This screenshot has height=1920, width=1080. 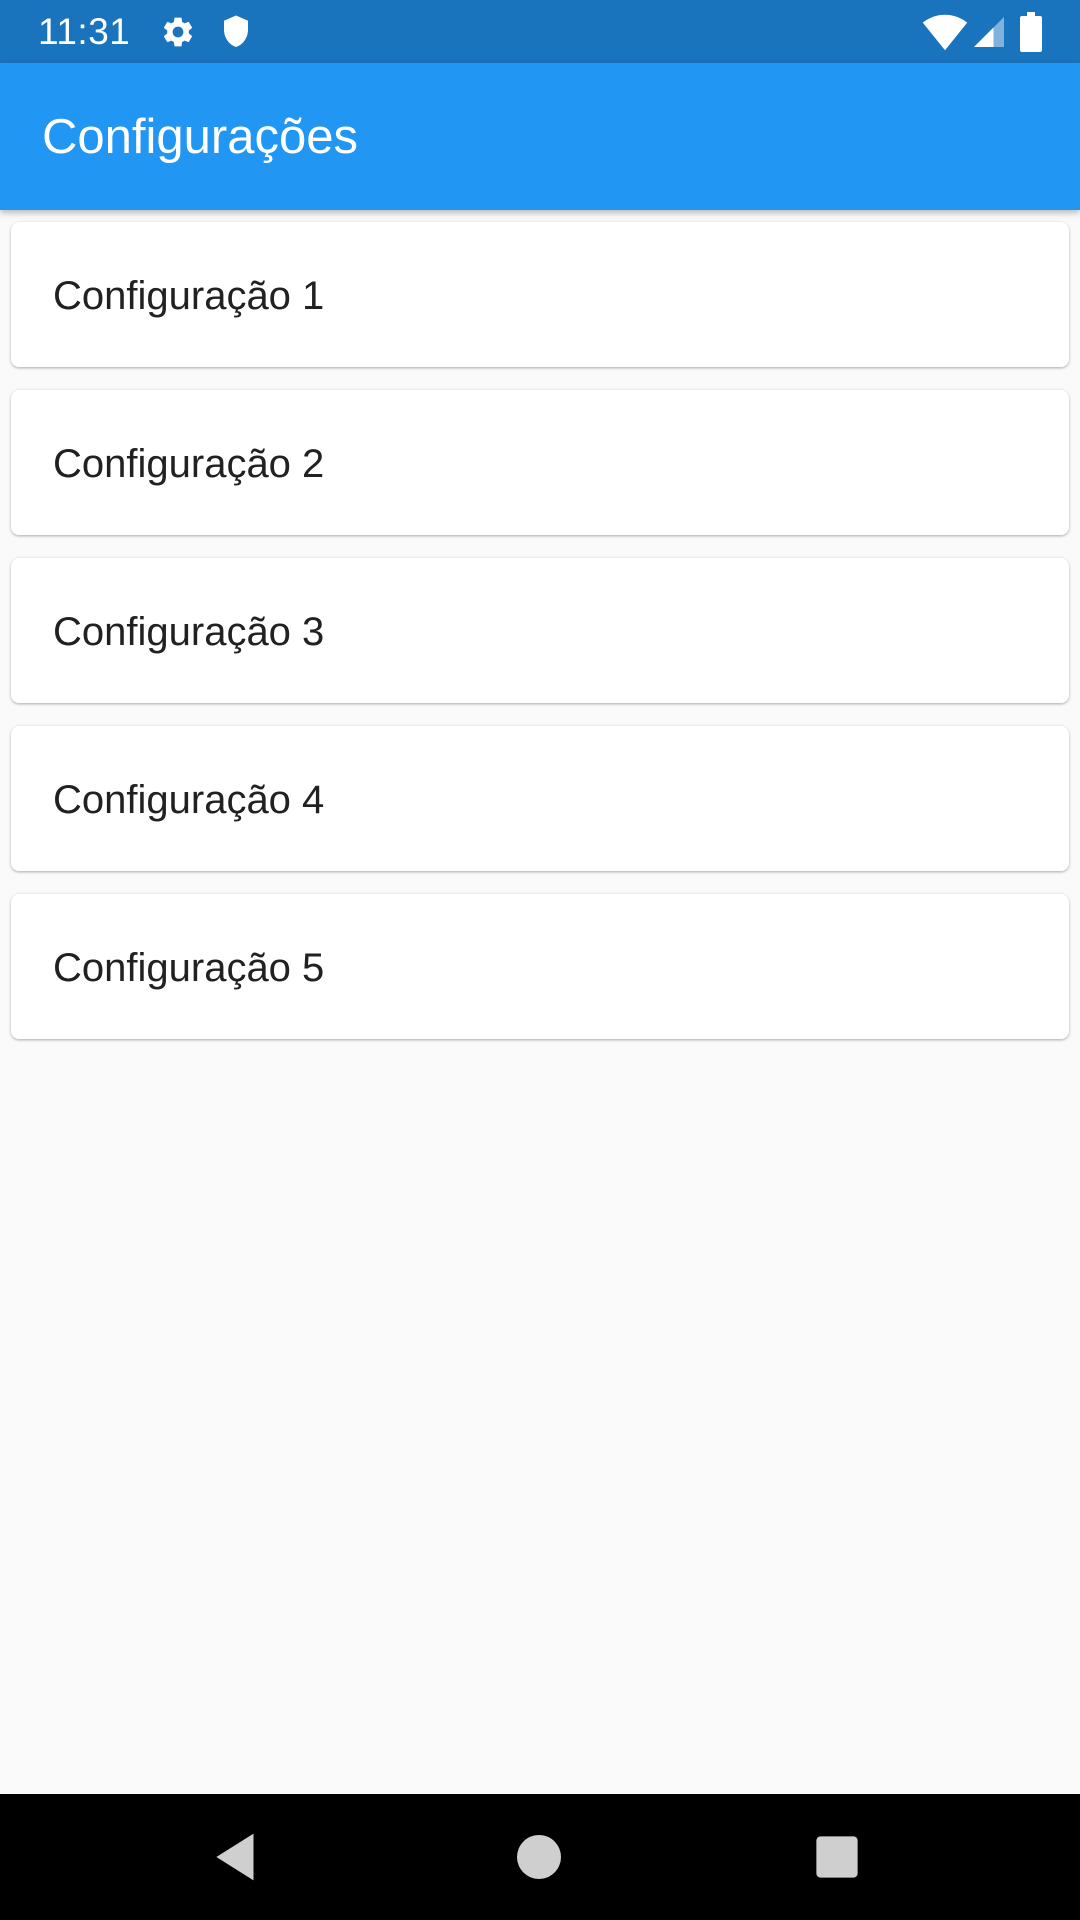 I want to click on battery-icon, so click(x=1031, y=32).